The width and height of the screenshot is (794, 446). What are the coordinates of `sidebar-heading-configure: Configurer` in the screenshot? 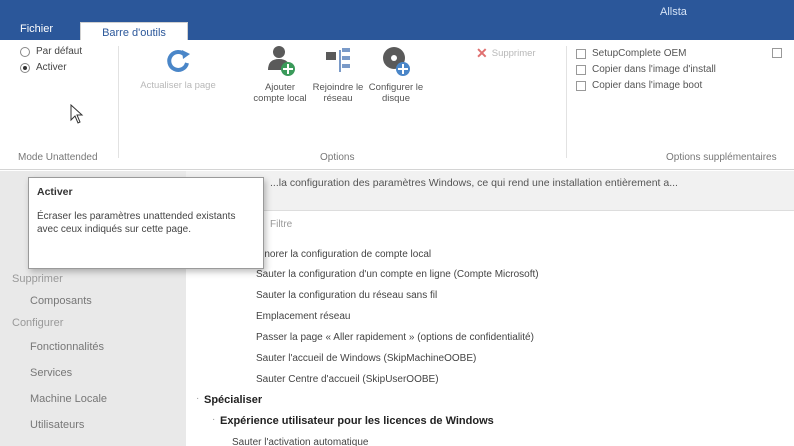 It's located at (38, 323).